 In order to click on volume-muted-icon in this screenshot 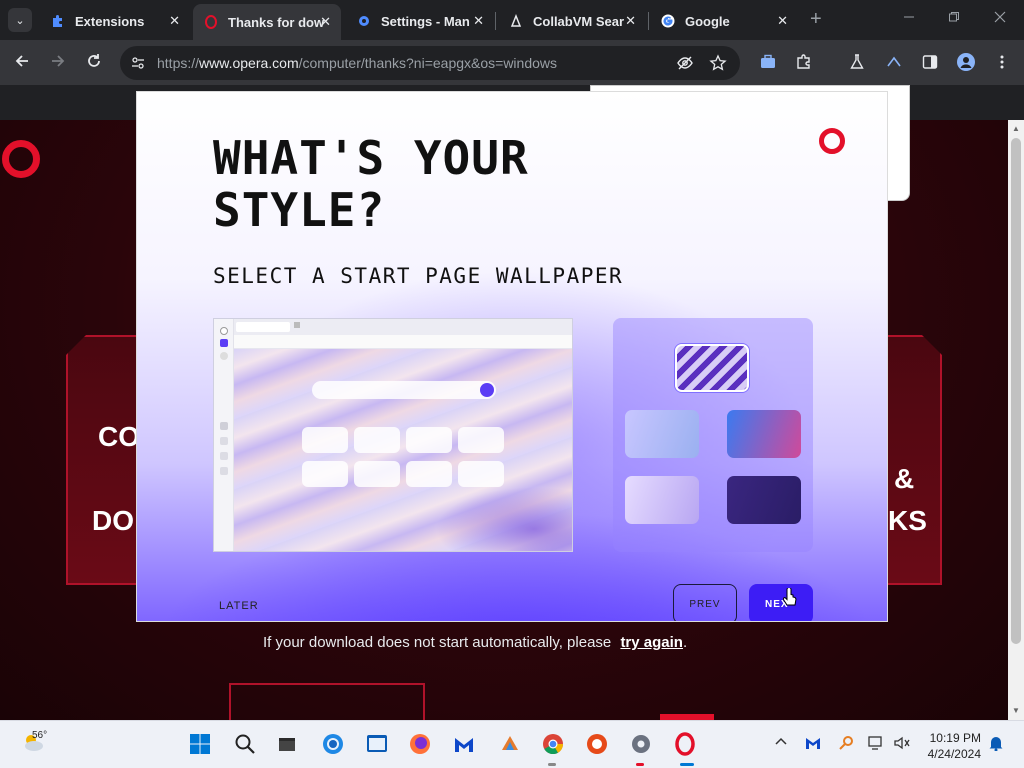, I will do `click(902, 744)`.